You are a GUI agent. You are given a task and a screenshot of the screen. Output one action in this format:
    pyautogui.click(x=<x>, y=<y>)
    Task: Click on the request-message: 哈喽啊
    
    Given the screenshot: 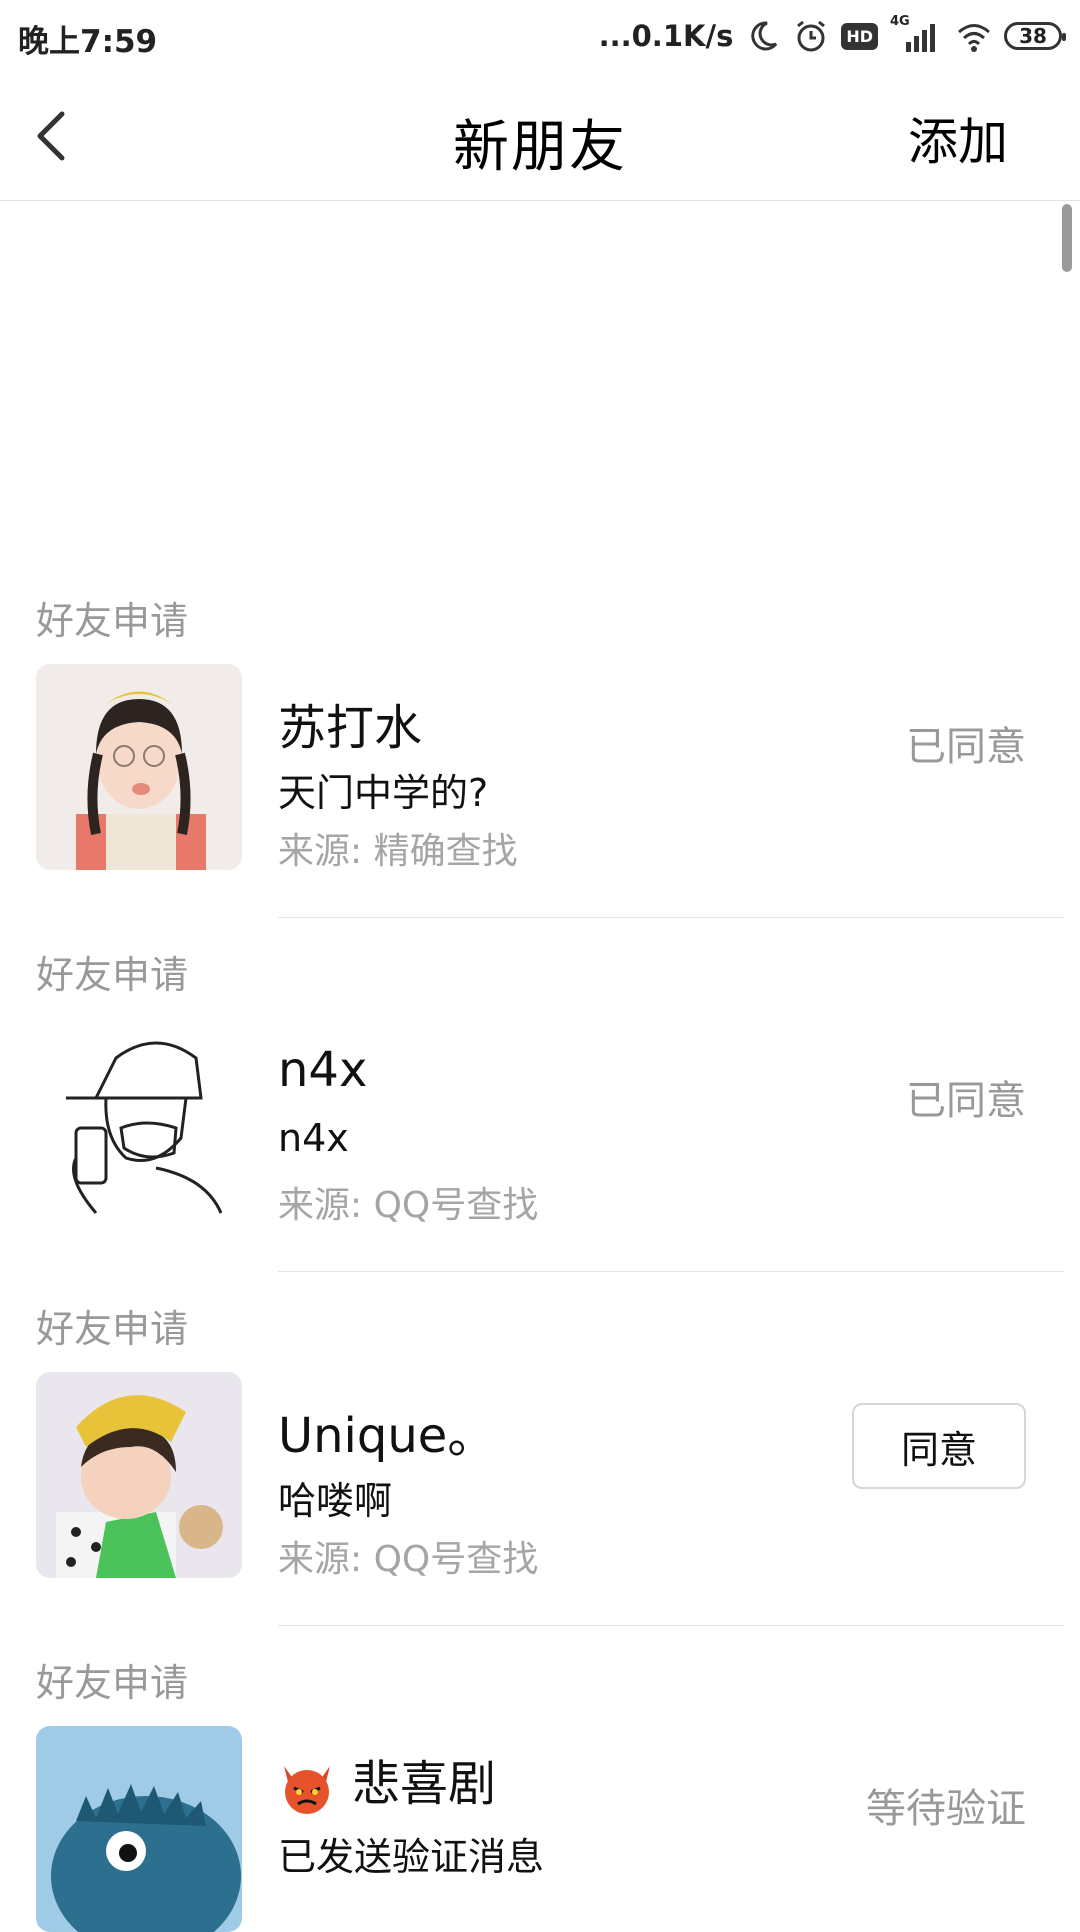 What is the action you would take?
    pyautogui.click(x=335, y=1501)
    